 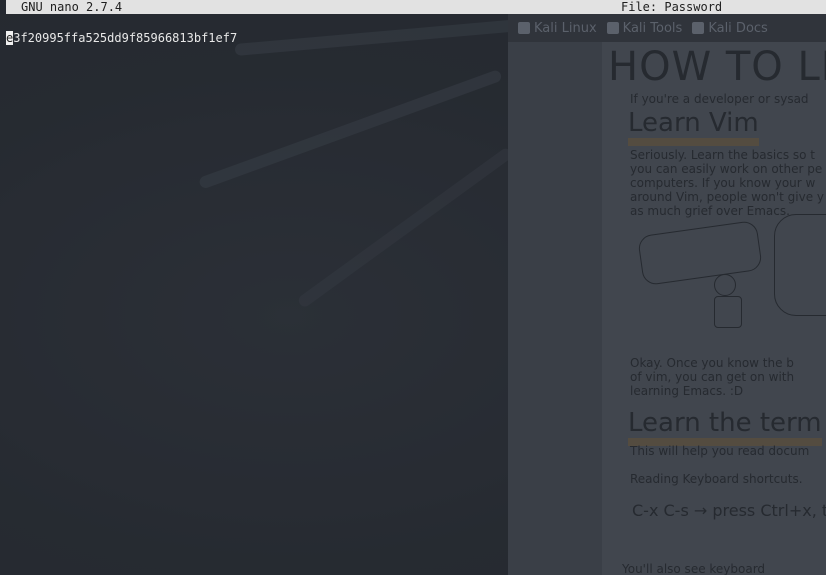 I want to click on nano-title-bar: GNU nano 2.7.4 File: Password, so click(x=416, y=7).